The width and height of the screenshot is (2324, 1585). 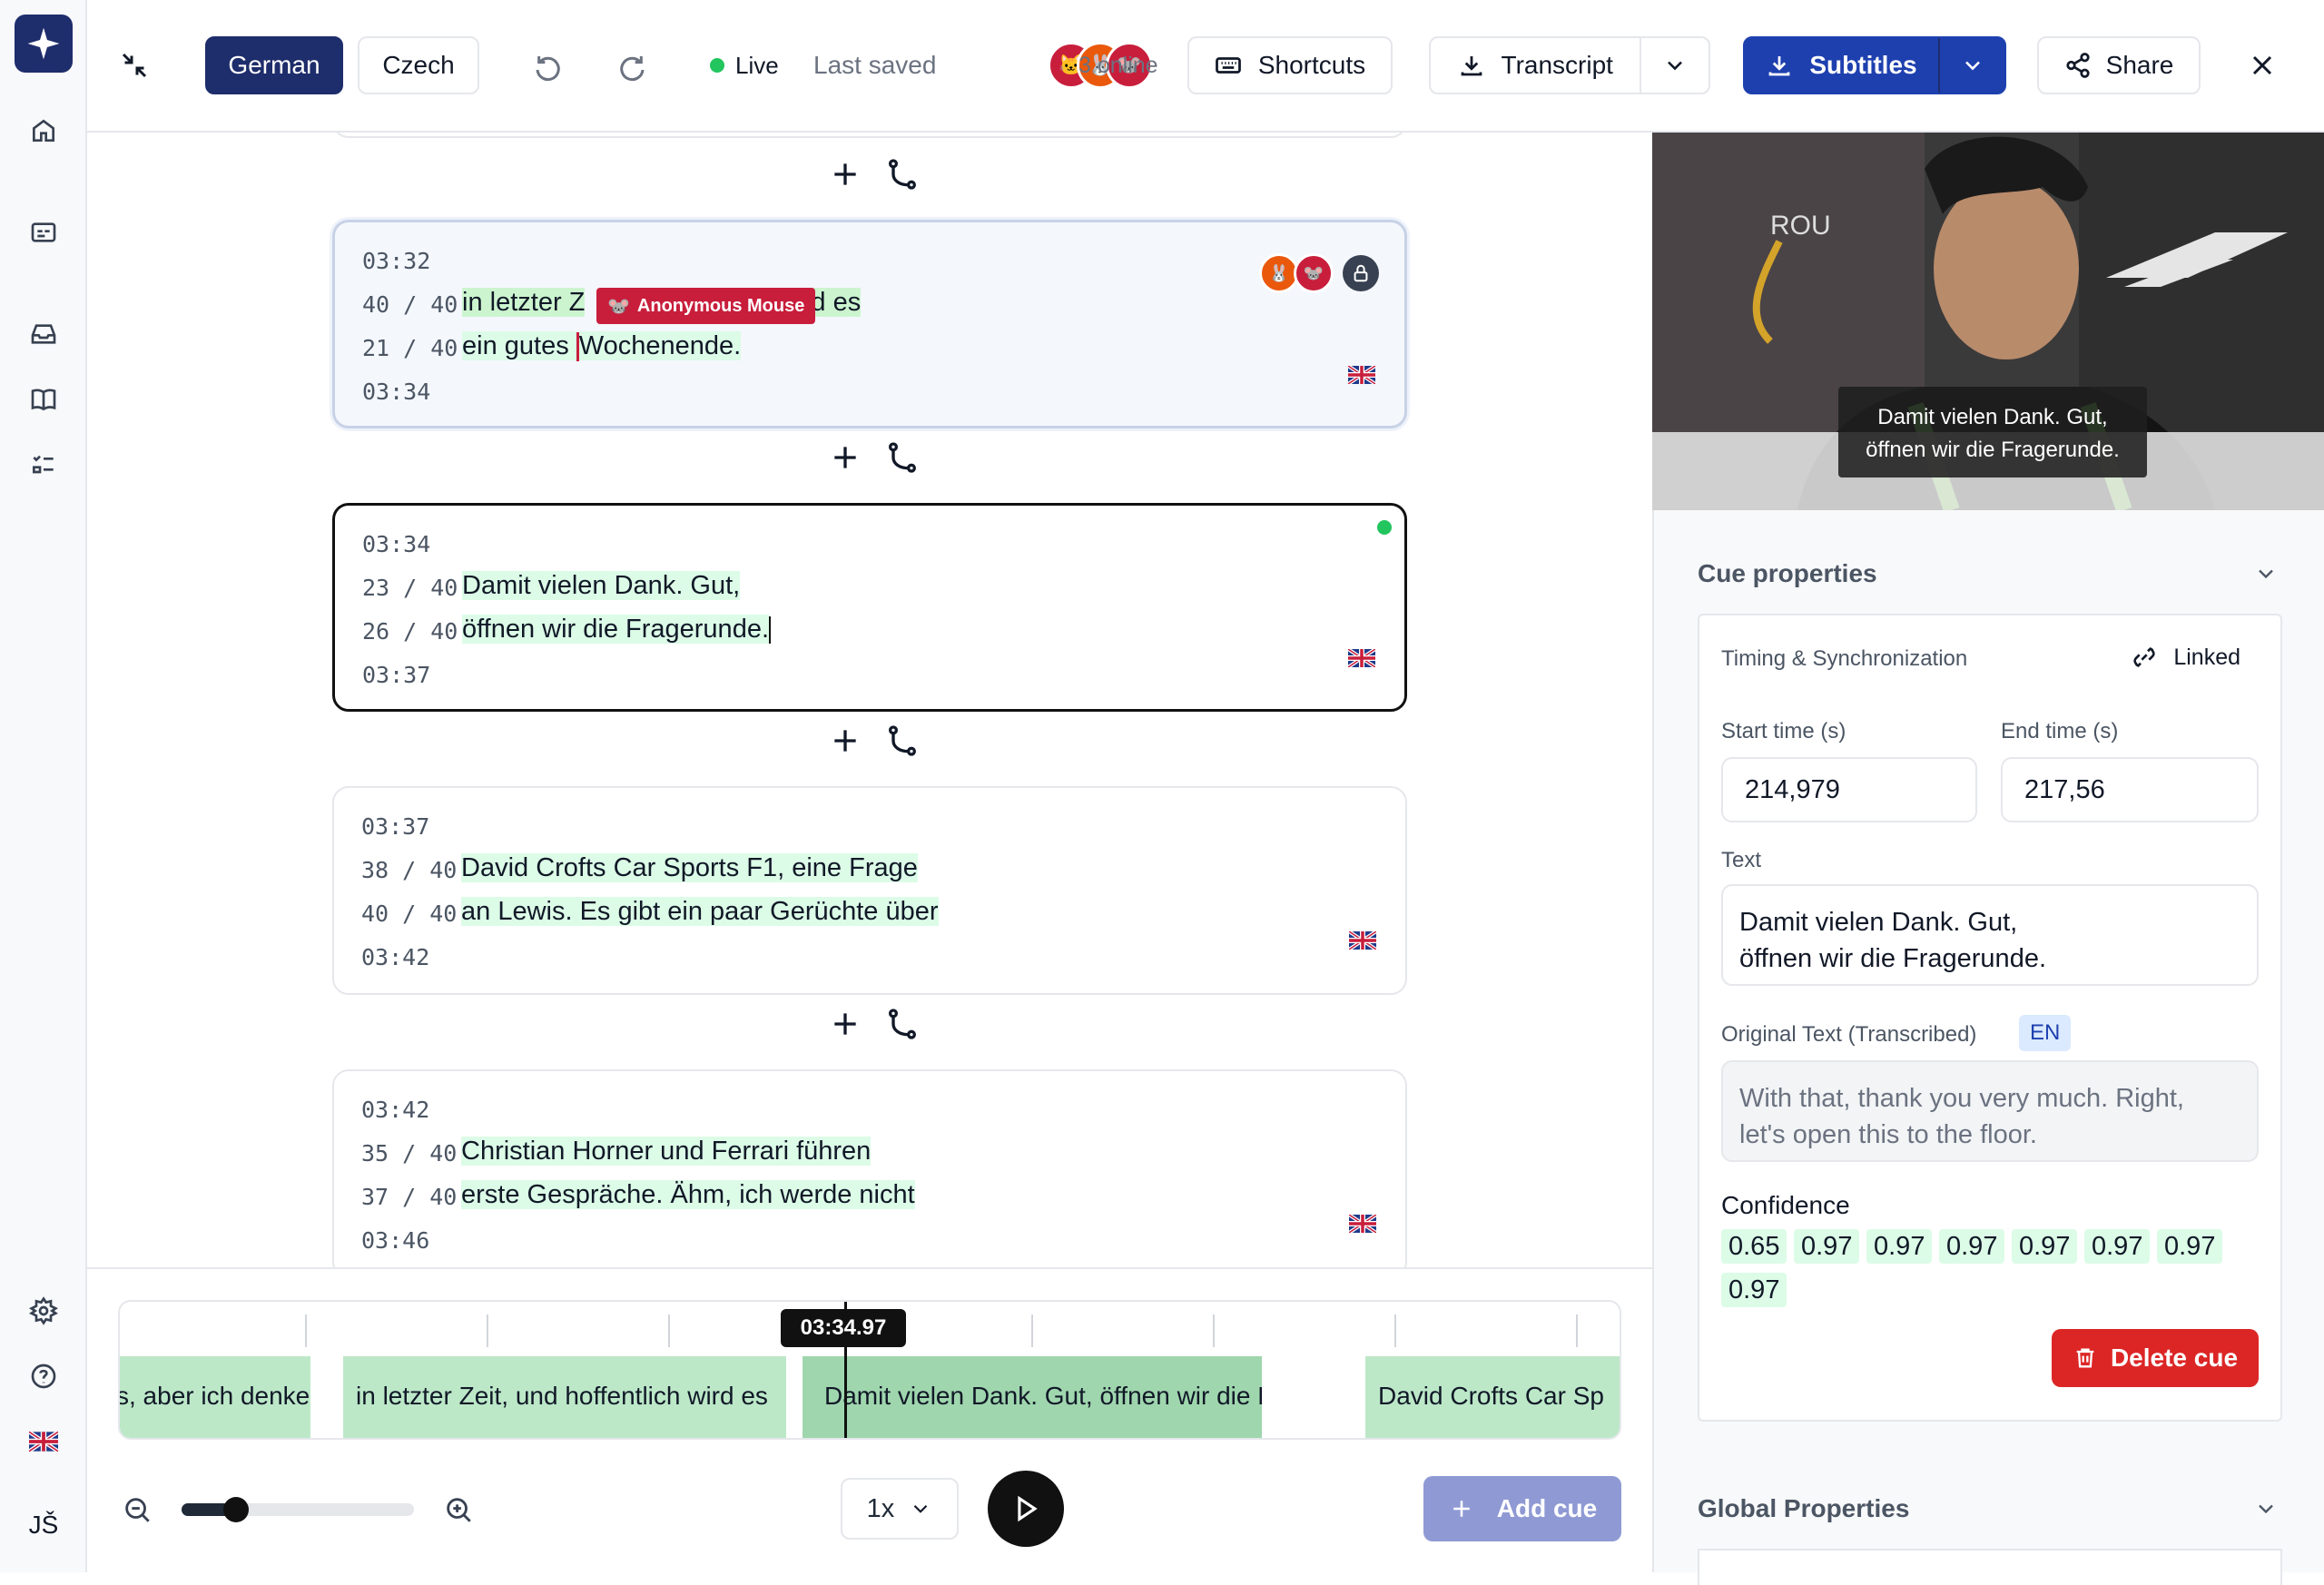 I want to click on subtitles-dropdown-button, so click(x=1972, y=66).